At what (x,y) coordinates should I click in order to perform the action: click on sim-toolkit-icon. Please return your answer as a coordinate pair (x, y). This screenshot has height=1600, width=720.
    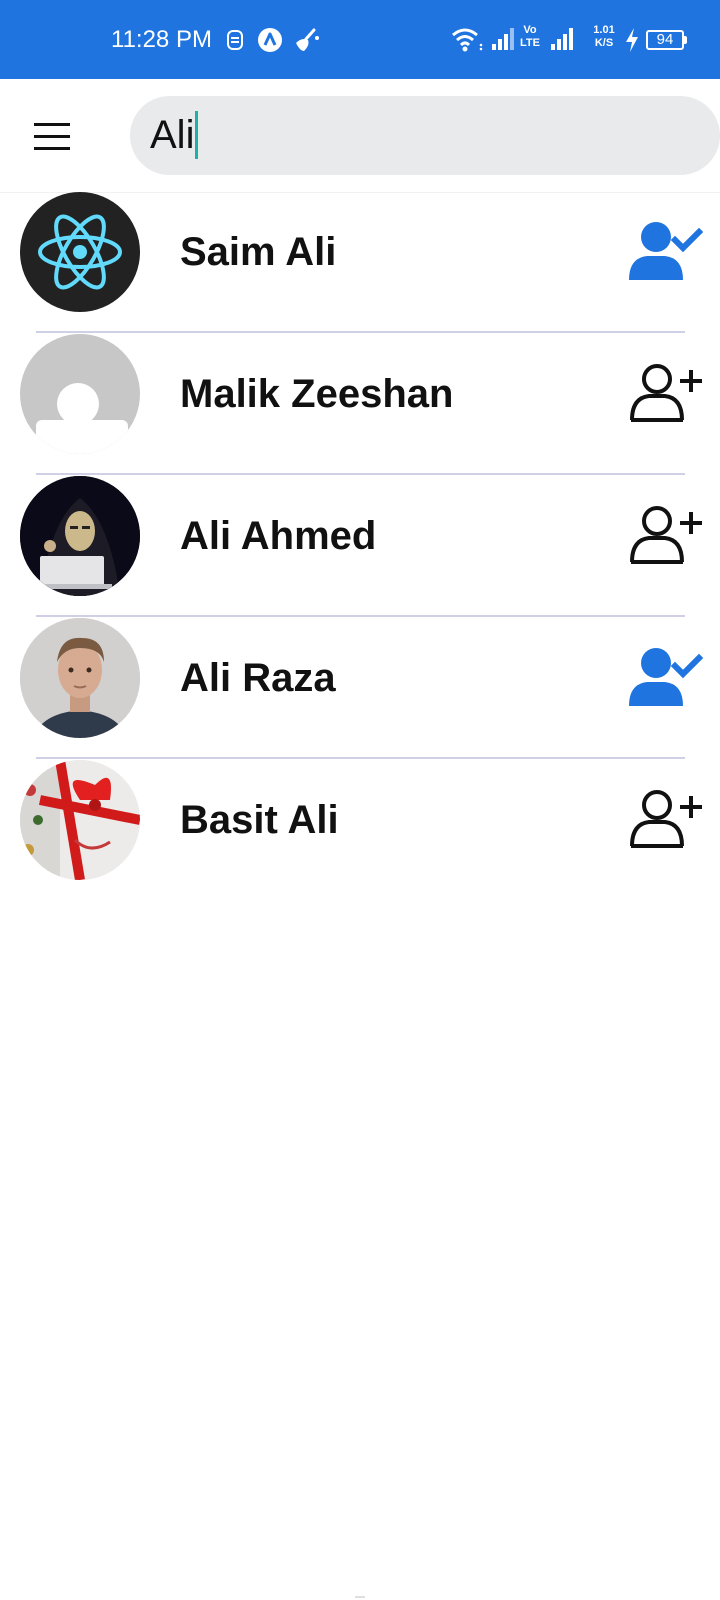
    Looking at the image, I should click on (235, 40).